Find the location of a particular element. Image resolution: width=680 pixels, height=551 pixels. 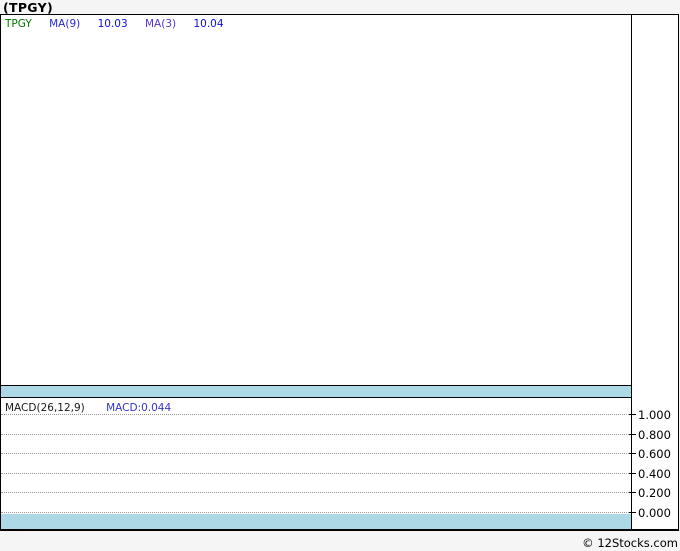

ma9-value: 10.03 is located at coordinates (112, 24).